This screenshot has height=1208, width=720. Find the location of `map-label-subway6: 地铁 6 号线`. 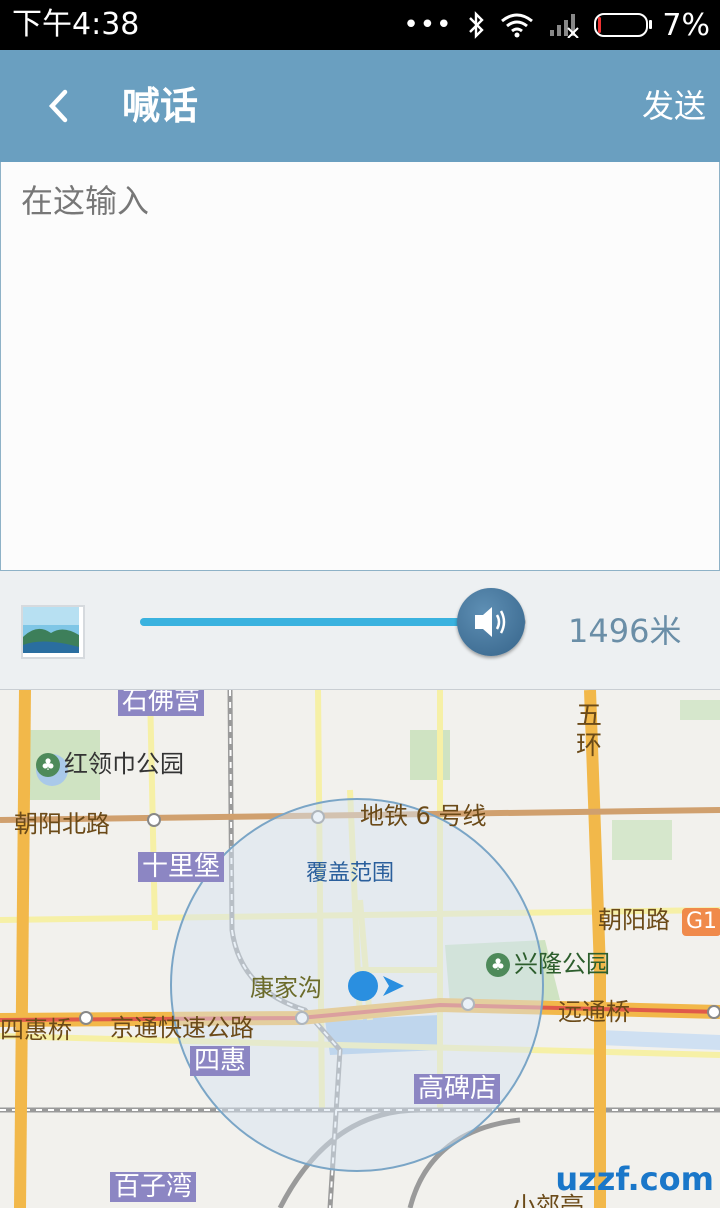

map-label-subway6: 地铁 6 号线 is located at coordinates (423, 816).